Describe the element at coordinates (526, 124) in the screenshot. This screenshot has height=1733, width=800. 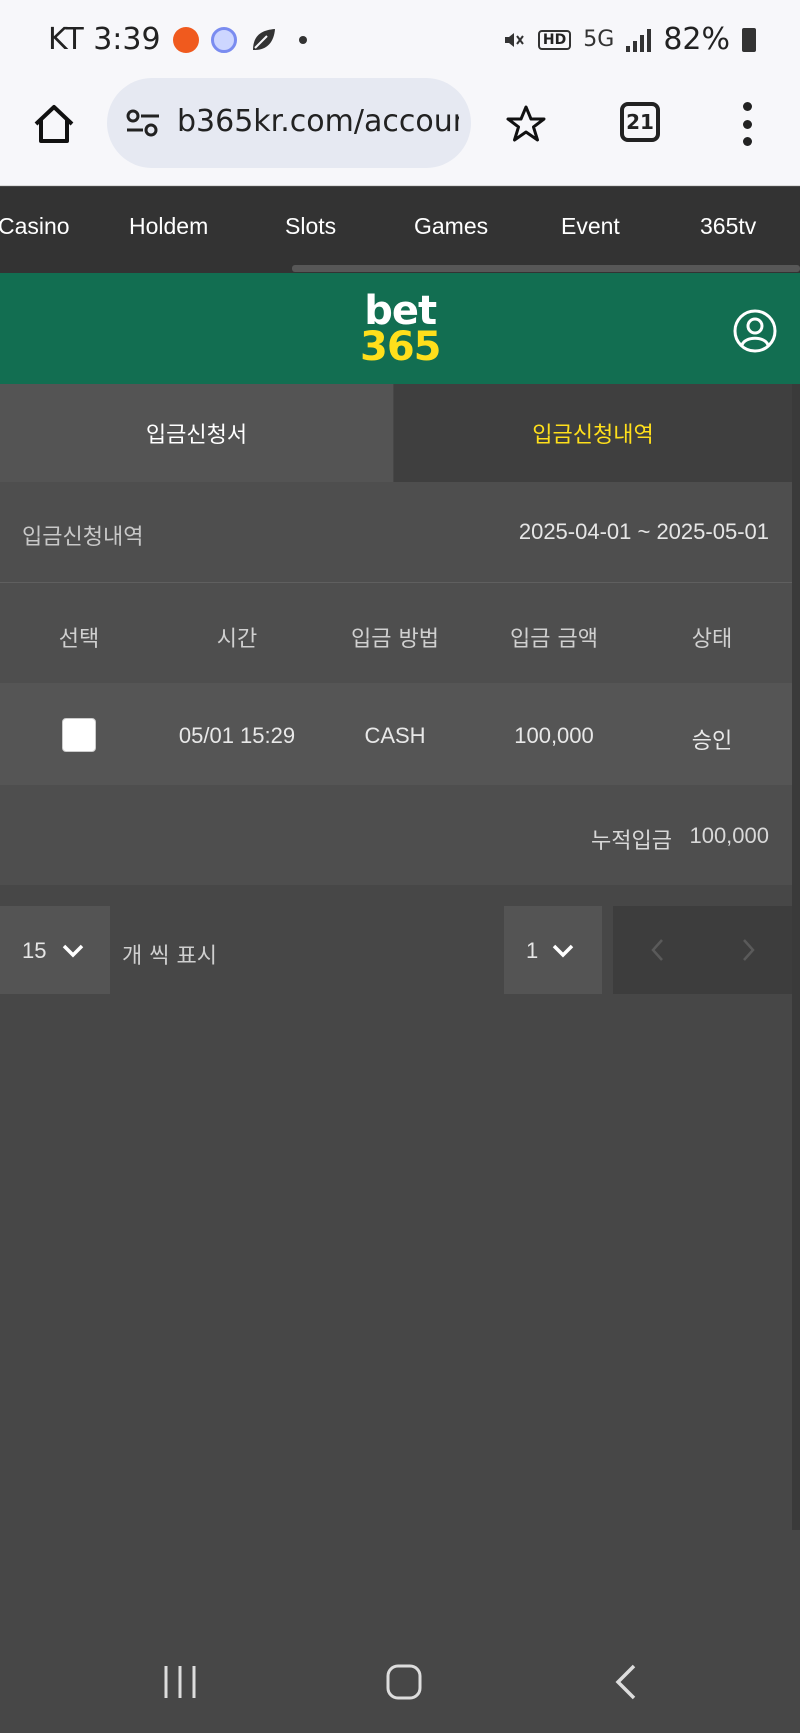
I see `bookmark-star-icon` at that location.